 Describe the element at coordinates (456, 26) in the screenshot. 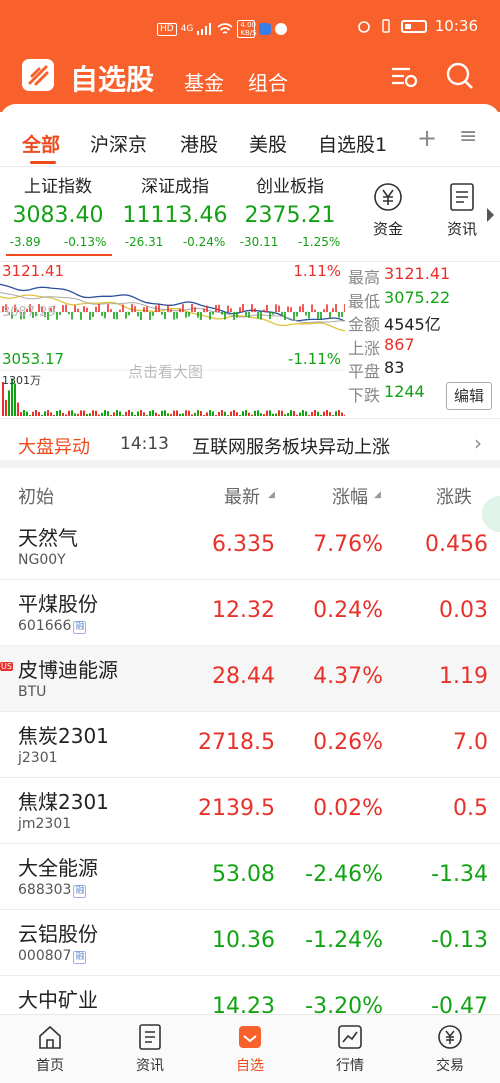

I see `clock: 10:36` at that location.